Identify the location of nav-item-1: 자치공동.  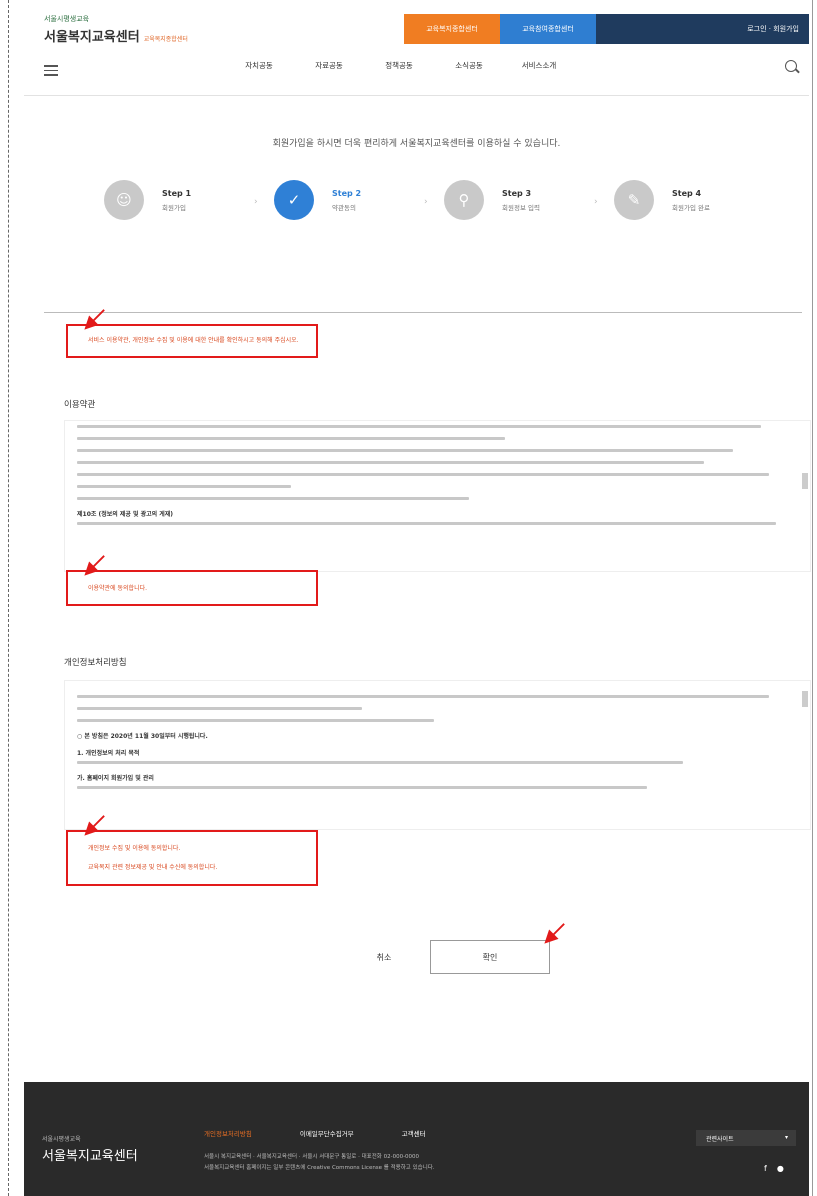
(259, 65).